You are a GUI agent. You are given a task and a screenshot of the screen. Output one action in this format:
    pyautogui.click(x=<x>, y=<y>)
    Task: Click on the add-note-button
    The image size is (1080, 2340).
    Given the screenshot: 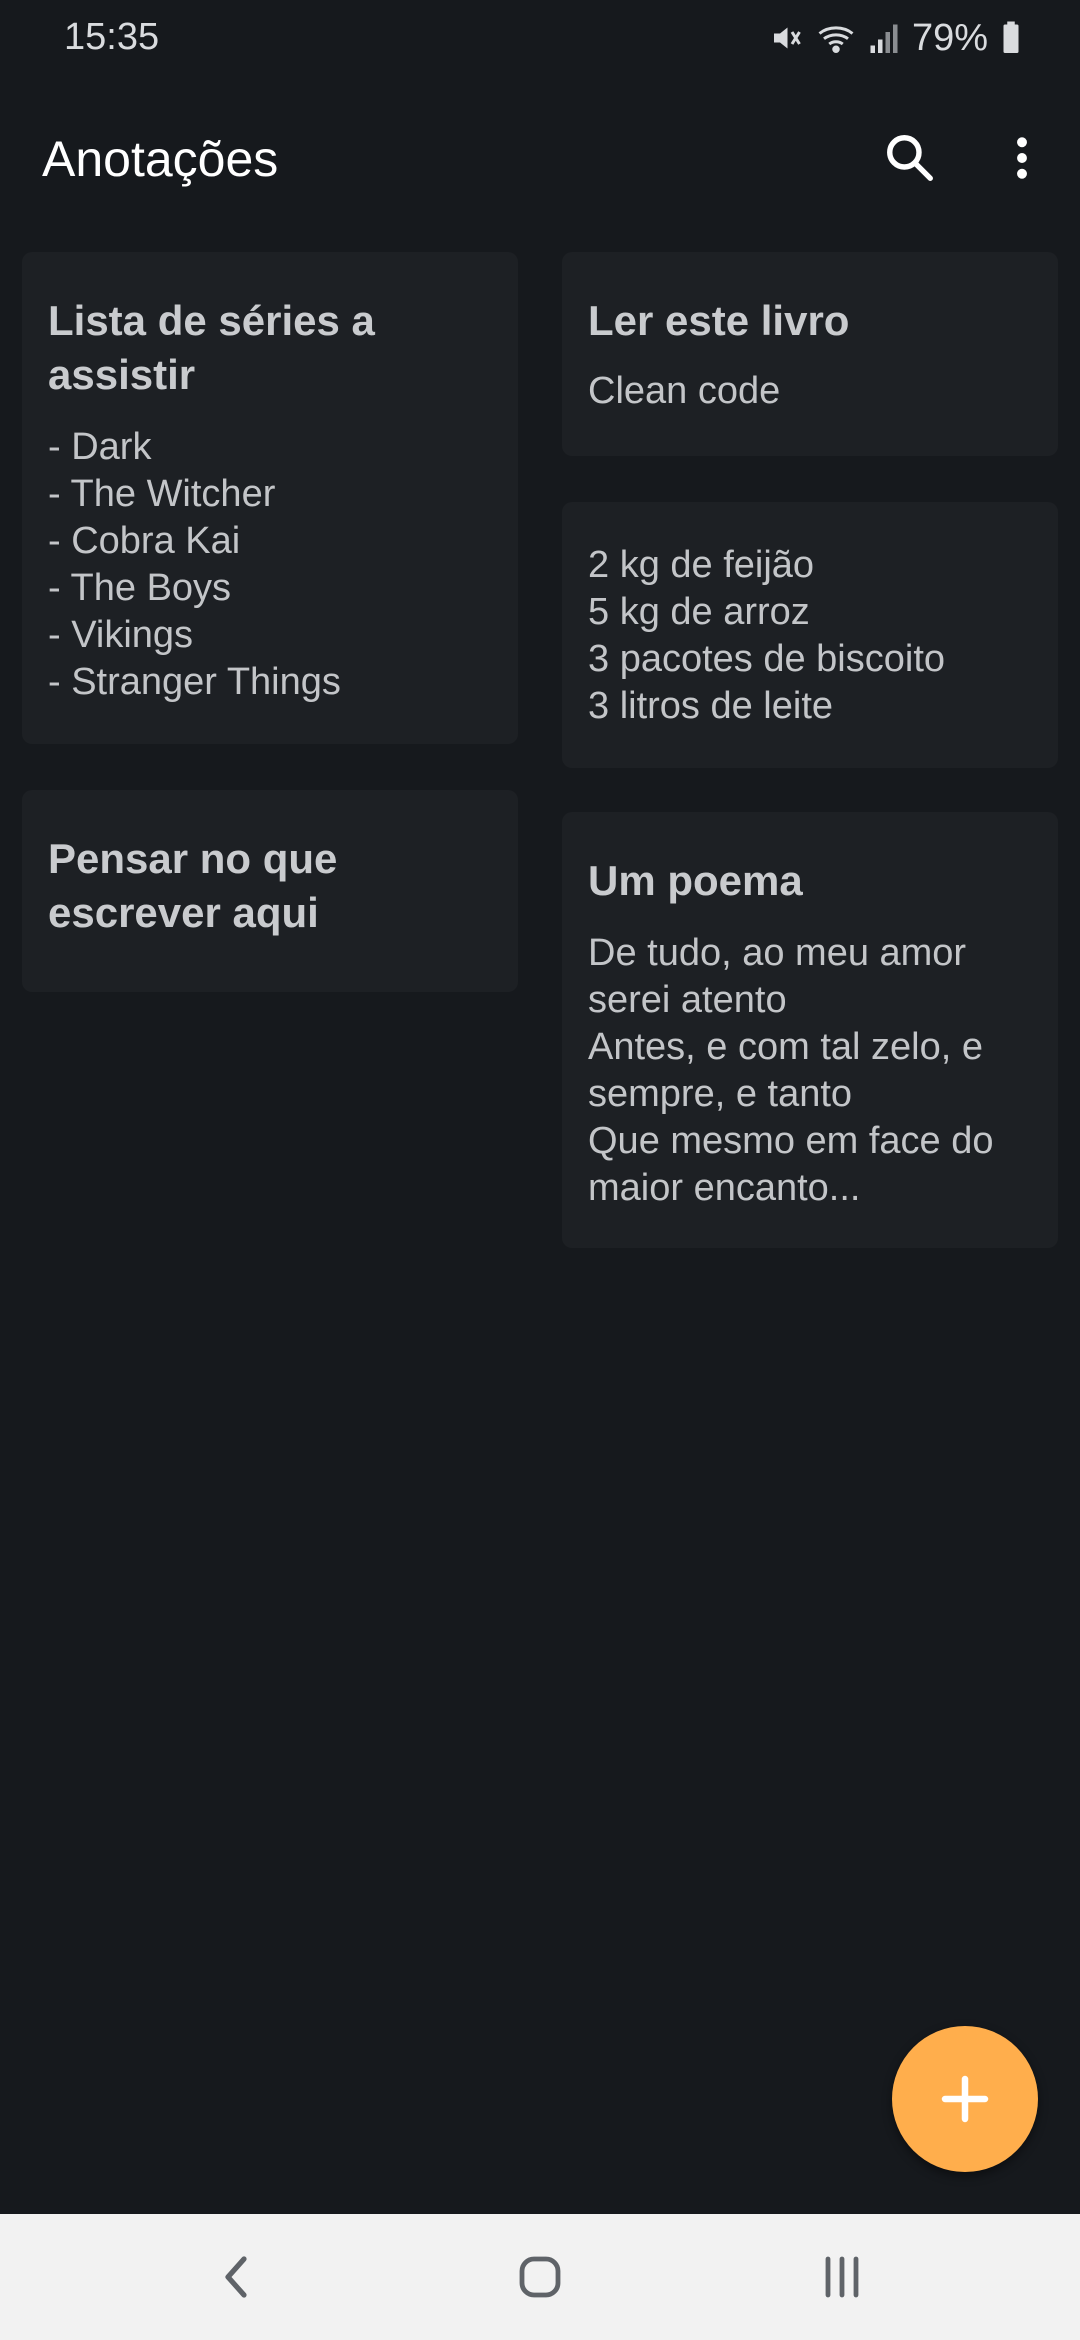 What is the action you would take?
    pyautogui.click(x=965, y=2099)
    